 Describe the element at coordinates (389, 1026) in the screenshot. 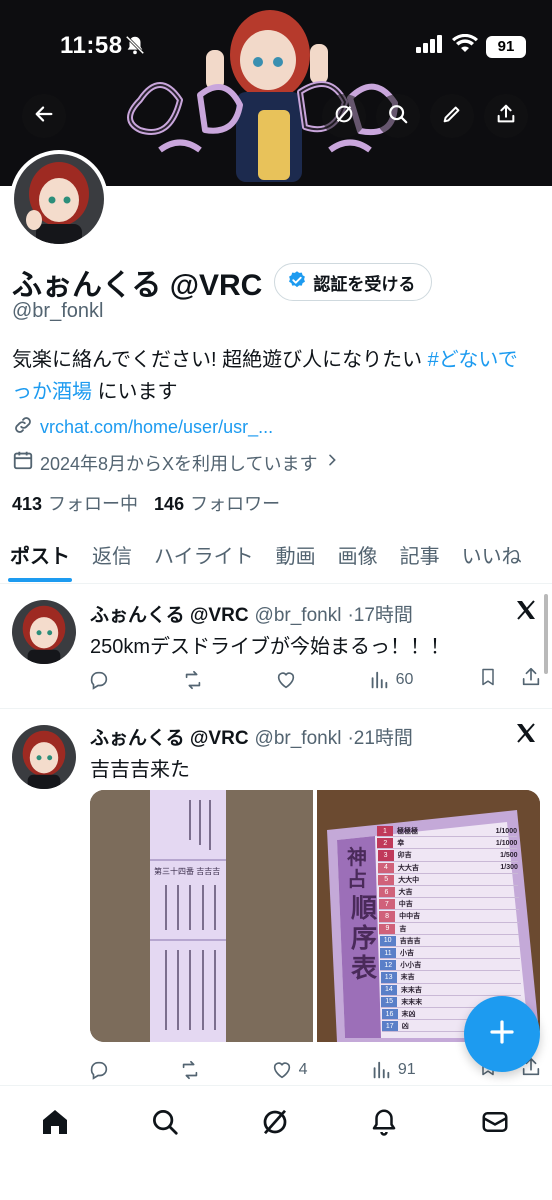

I see `fortune-row-number: 17` at that location.